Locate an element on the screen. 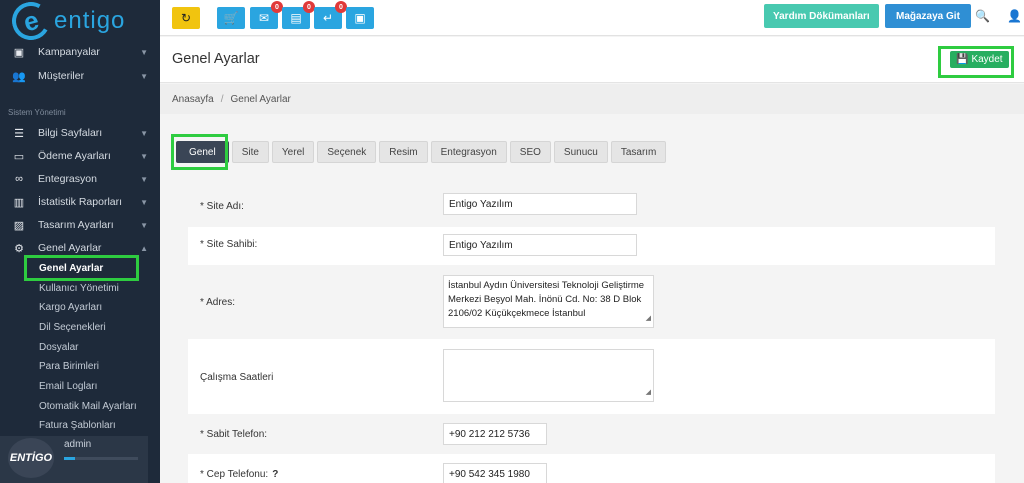 This screenshot has width=1024, height=483. tab-seo: SEO is located at coordinates (530, 152).